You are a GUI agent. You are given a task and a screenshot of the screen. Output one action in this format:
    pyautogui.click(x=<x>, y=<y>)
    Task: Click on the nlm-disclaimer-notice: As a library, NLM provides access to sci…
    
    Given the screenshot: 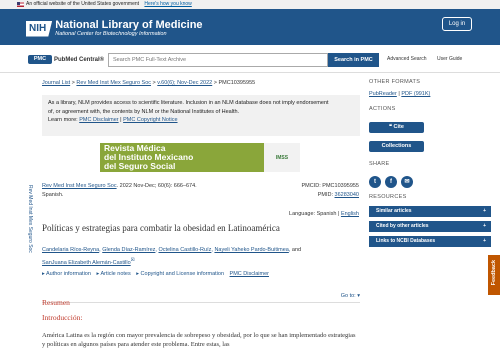 What is the action you would take?
    pyautogui.click(x=201, y=115)
    